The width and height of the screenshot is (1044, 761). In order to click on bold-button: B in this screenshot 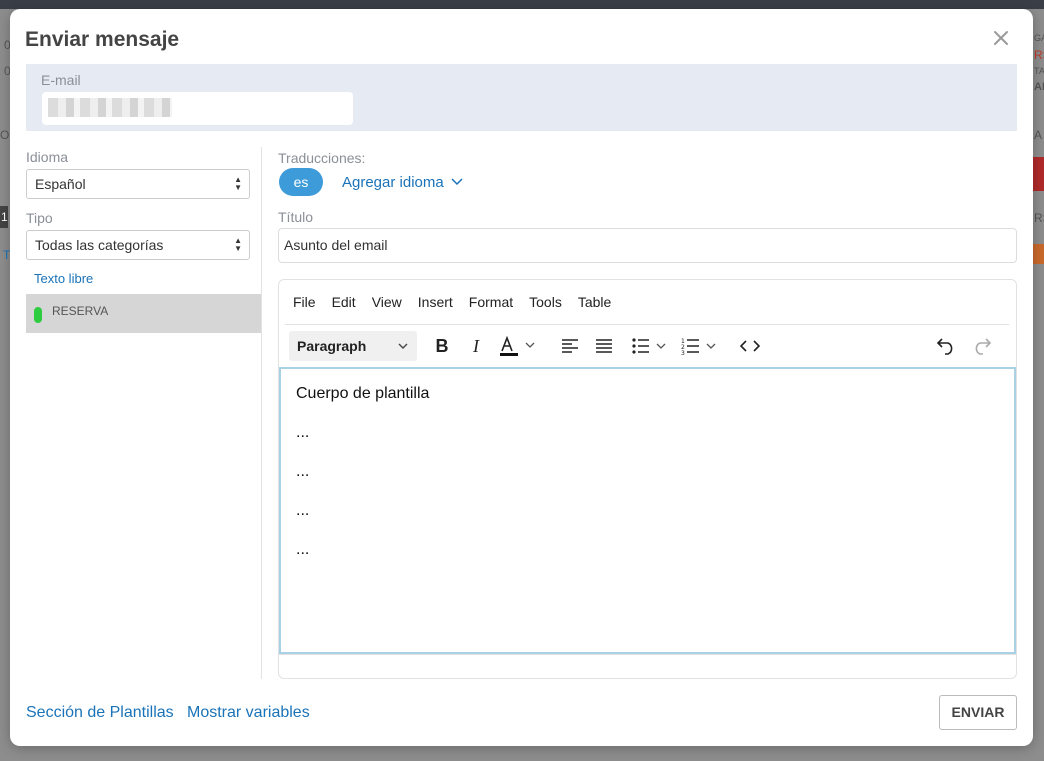, I will do `click(442, 346)`.